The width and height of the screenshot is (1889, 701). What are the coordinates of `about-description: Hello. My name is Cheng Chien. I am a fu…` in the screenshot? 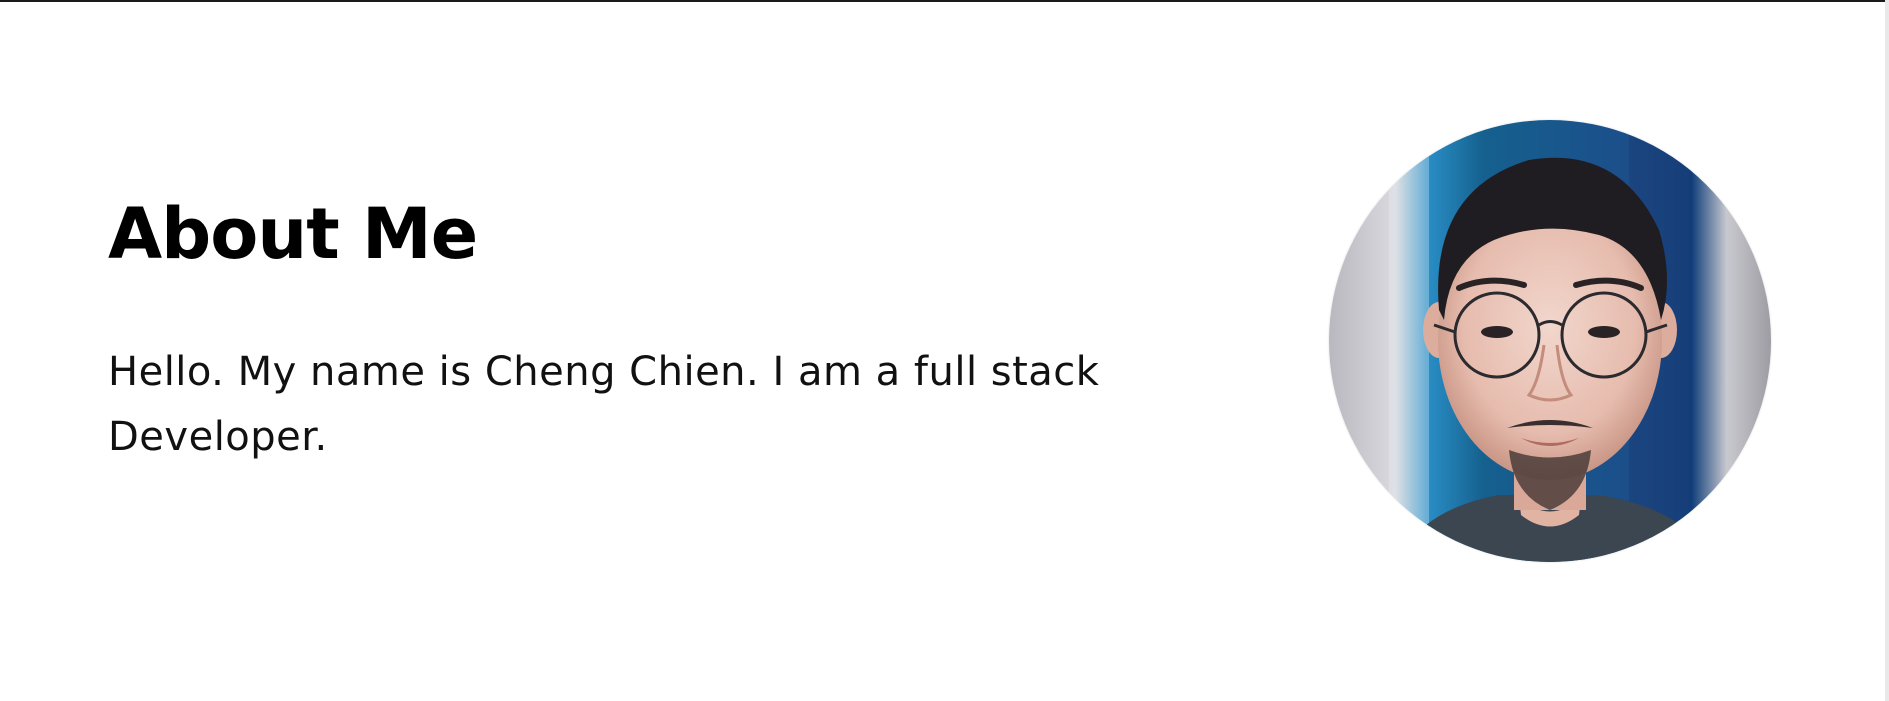 It's located at (604, 404).